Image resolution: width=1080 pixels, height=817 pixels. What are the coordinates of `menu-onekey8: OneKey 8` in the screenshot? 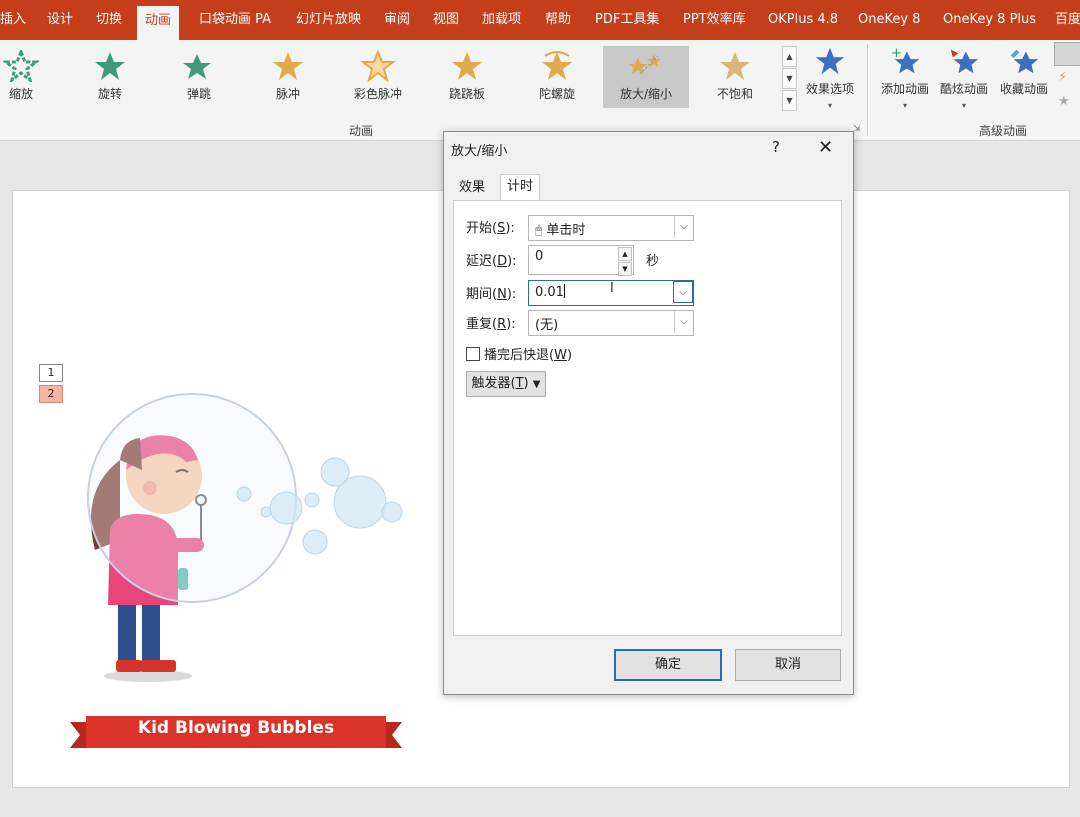 It's located at (889, 20).